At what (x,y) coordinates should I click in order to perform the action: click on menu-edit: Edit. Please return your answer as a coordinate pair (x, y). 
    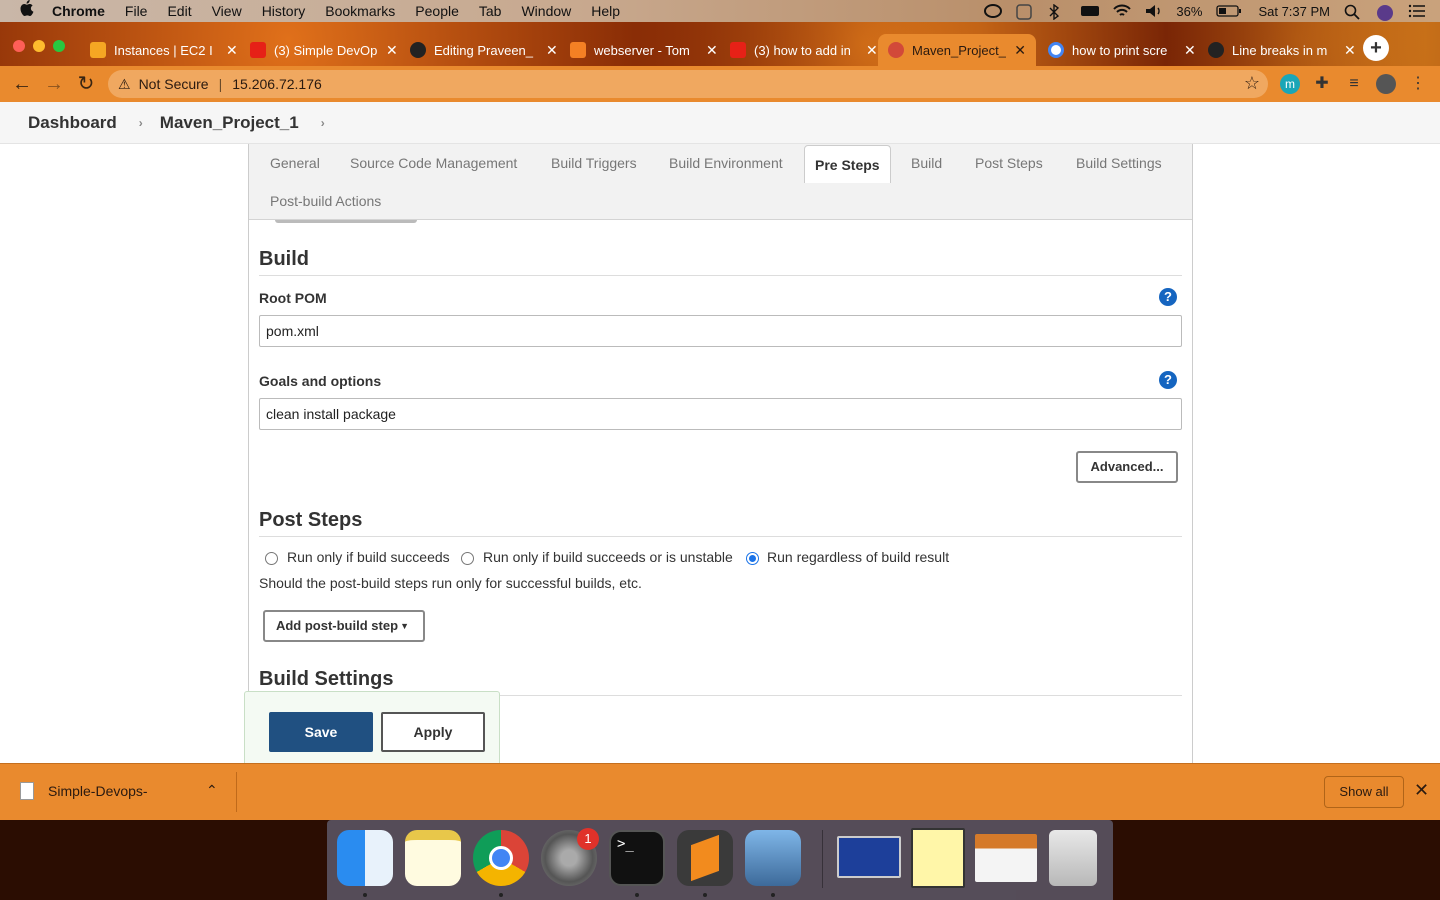
    Looking at the image, I should click on (179, 11).